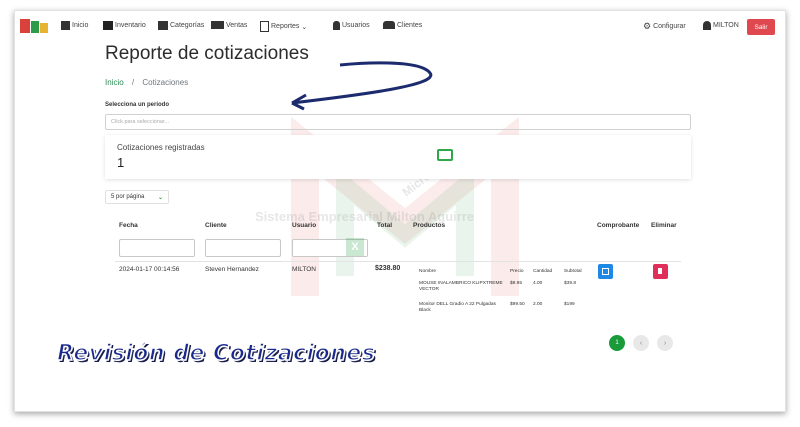 This screenshot has height=427, width=800. I want to click on ticket-icon, so click(445, 155).